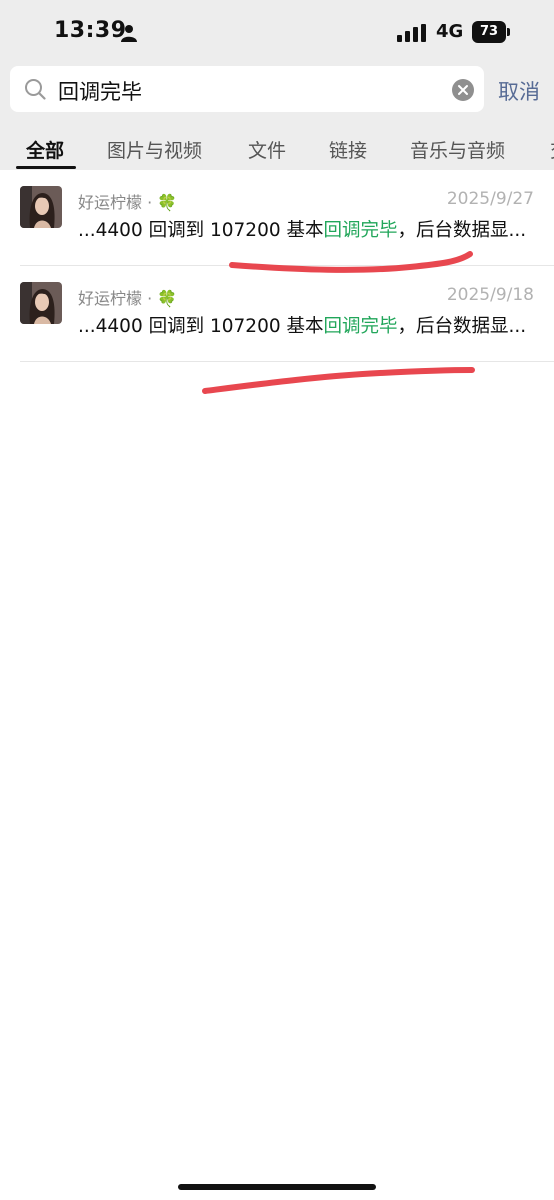  Describe the element at coordinates (552, 149) in the screenshot. I see `tab-transfer: 交` at that location.